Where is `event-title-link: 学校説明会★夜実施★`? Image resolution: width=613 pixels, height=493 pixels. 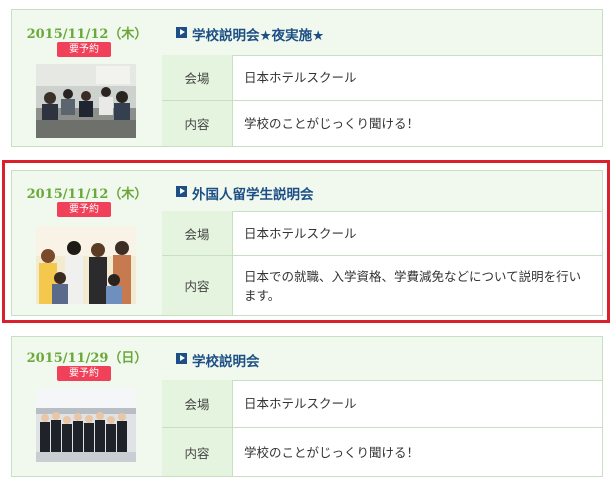 event-title-link: 学校説明会★夜実施★ is located at coordinates (258, 34).